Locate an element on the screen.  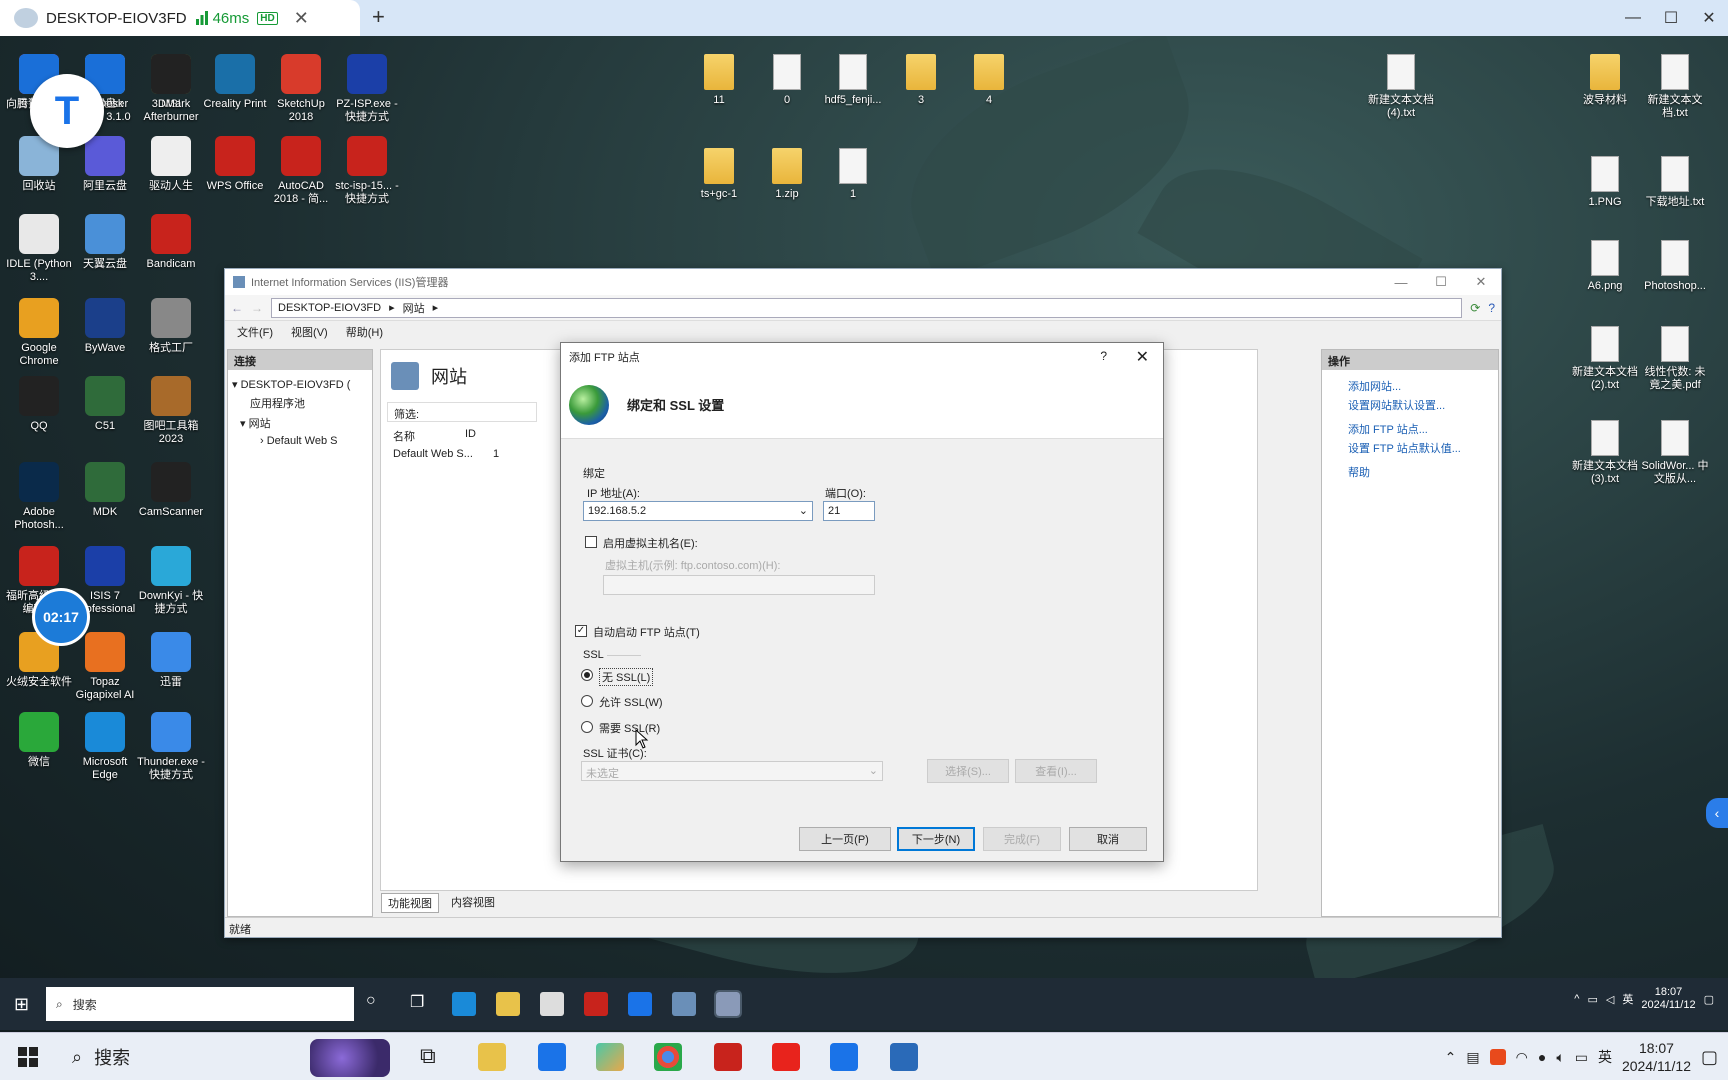
tab-content-view: 内容视图 is located at coordinates (473, 903).